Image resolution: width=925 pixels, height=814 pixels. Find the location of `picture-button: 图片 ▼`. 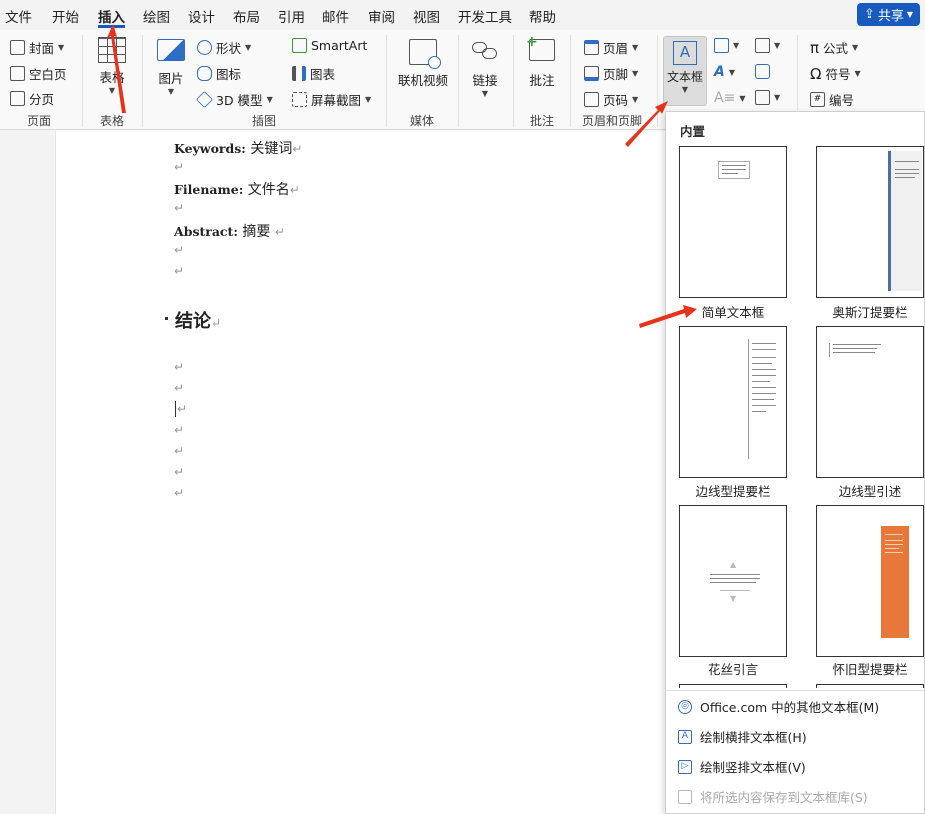

picture-button: 图片 ▼ is located at coordinates (171, 67).